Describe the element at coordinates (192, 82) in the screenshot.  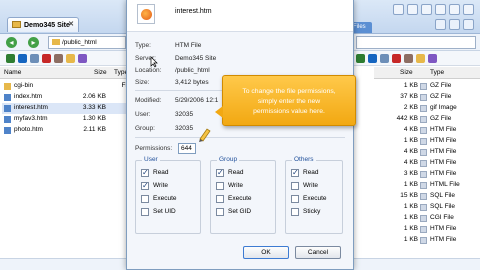
I see `size-value: 3,412 bytes` at that location.